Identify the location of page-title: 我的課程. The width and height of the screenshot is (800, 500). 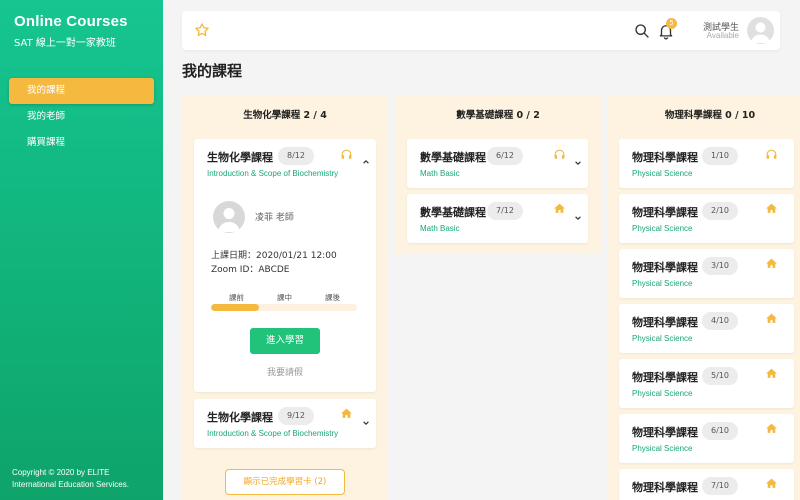
(212, 71).